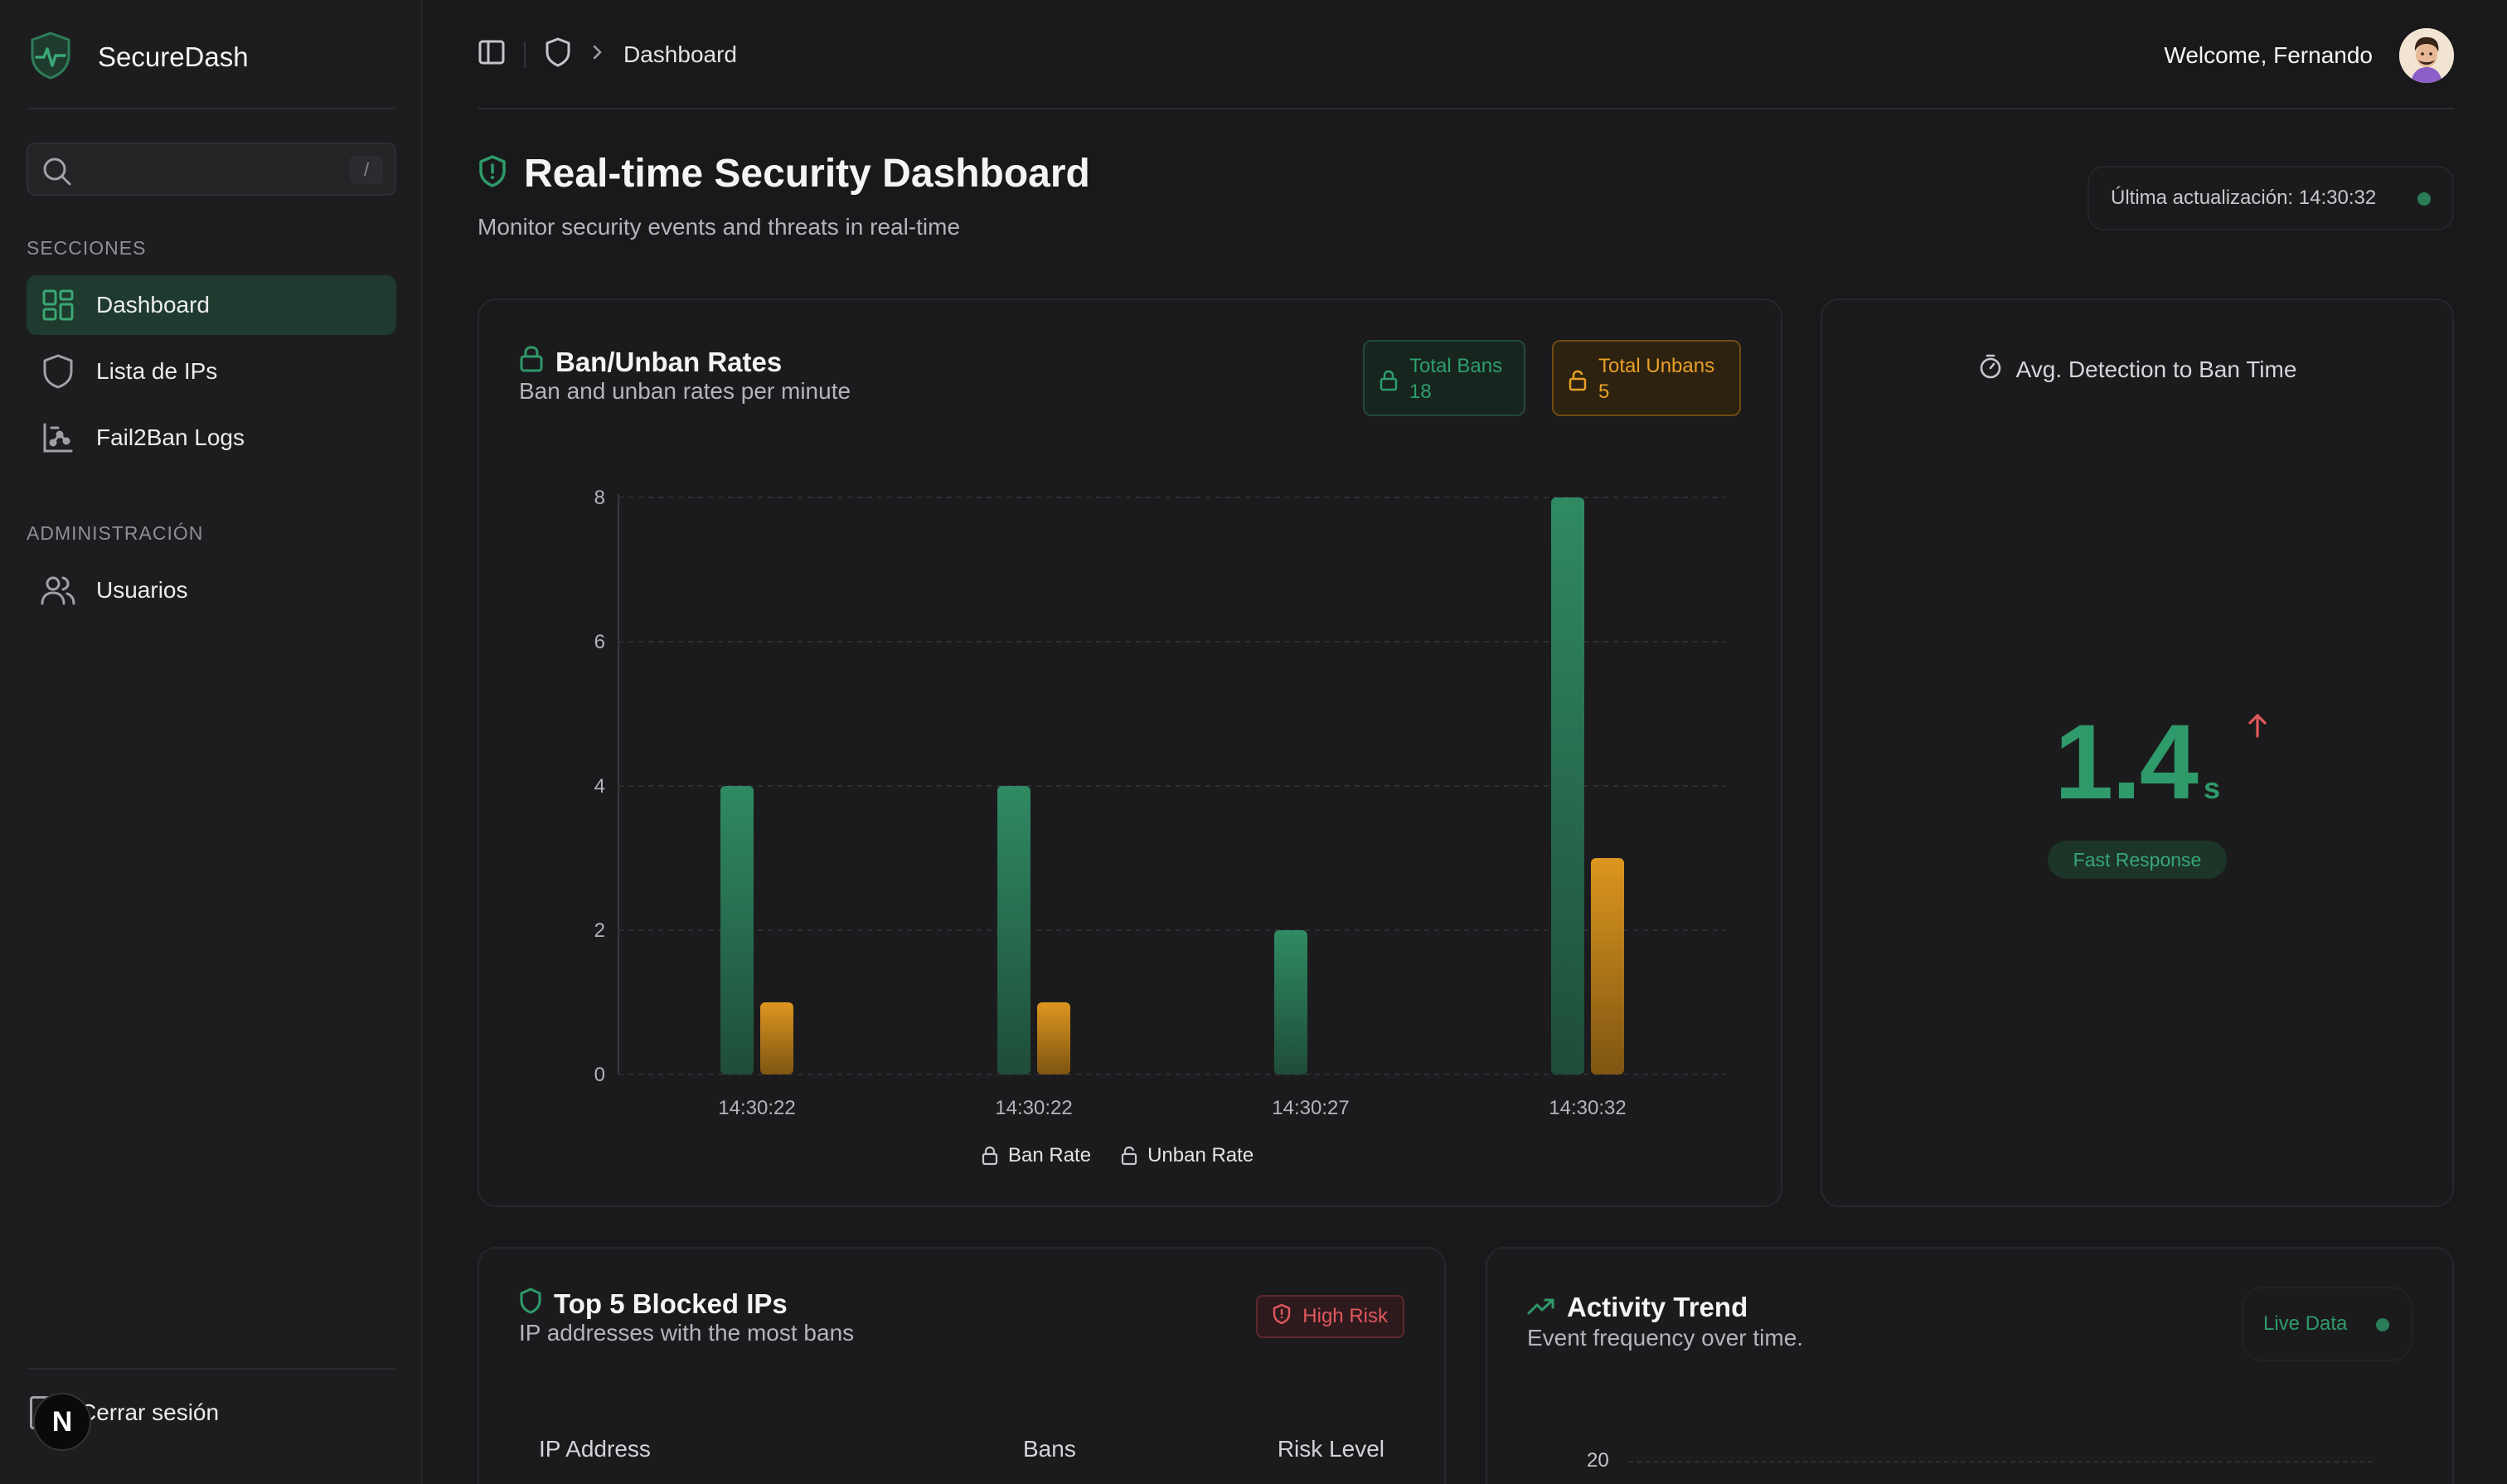 The image size is (2507, 1484). I want to click on legend-label: Unban Rate, so click(1200, 1155).